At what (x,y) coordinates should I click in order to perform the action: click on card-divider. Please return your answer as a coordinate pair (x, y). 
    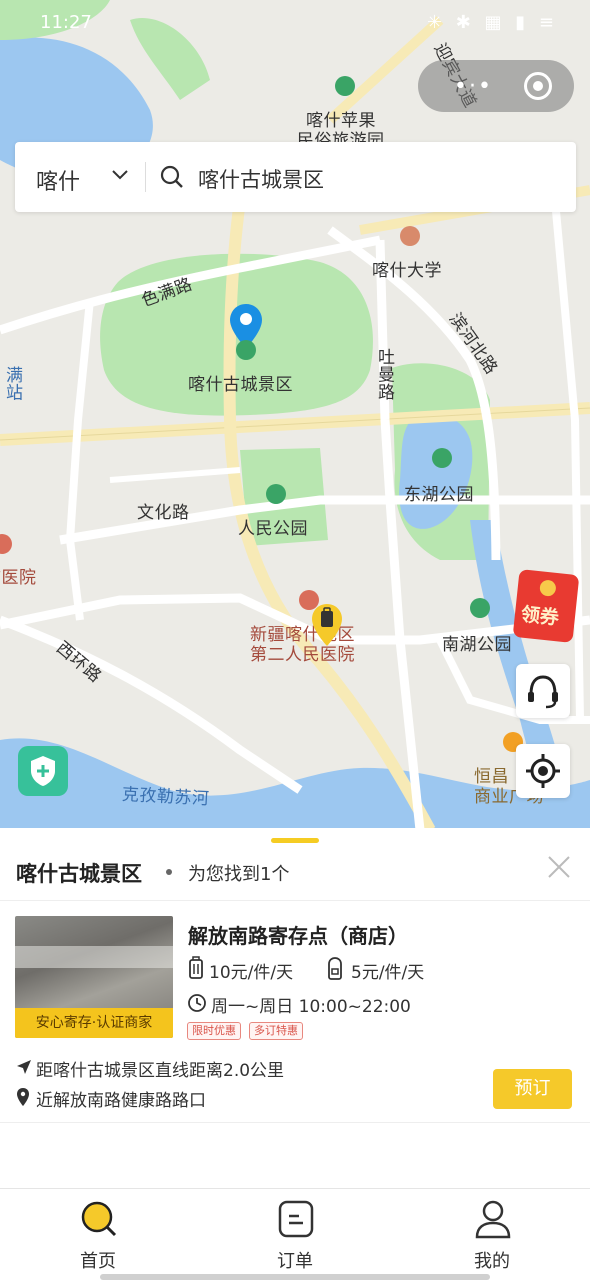
    Looking at the image, I should click on (295, 1122).